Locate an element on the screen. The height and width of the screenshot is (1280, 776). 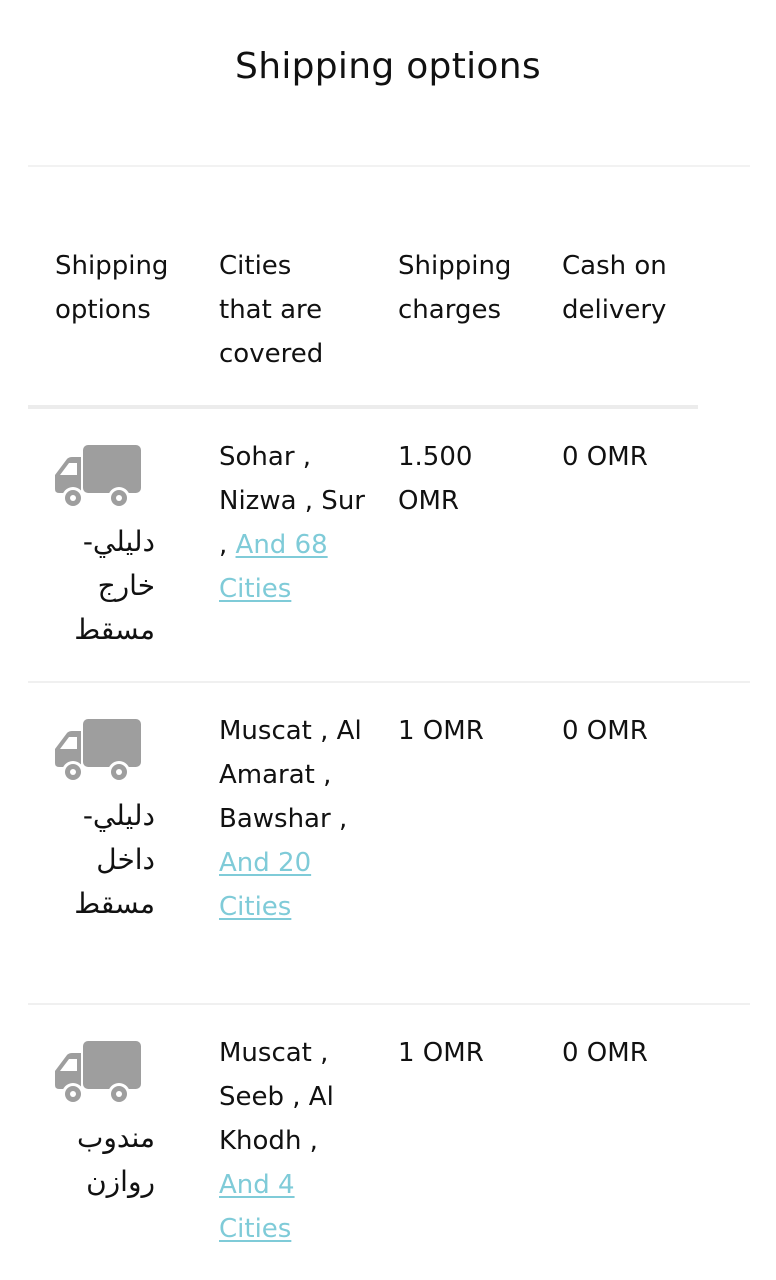
header-text-line: charges is located at coordinates (449, 310).